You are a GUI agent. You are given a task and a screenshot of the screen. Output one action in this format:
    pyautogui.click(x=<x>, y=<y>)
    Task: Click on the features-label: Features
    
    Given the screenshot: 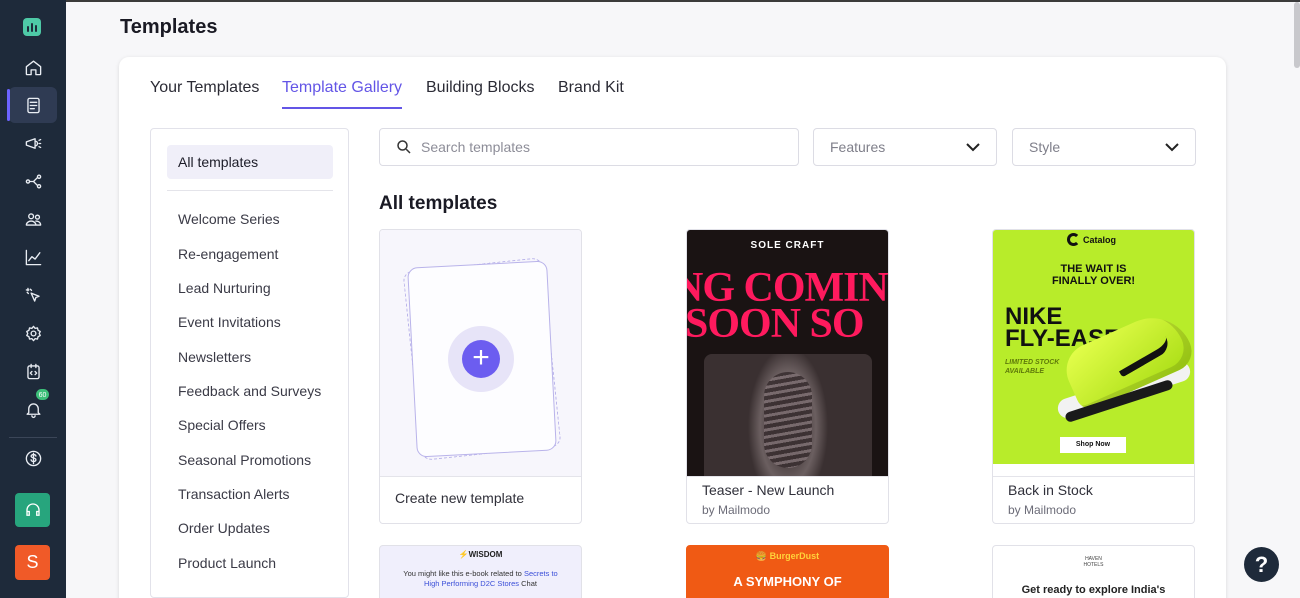 What is the action you would take?
    pyautogui.click(x=858, y=147)
    